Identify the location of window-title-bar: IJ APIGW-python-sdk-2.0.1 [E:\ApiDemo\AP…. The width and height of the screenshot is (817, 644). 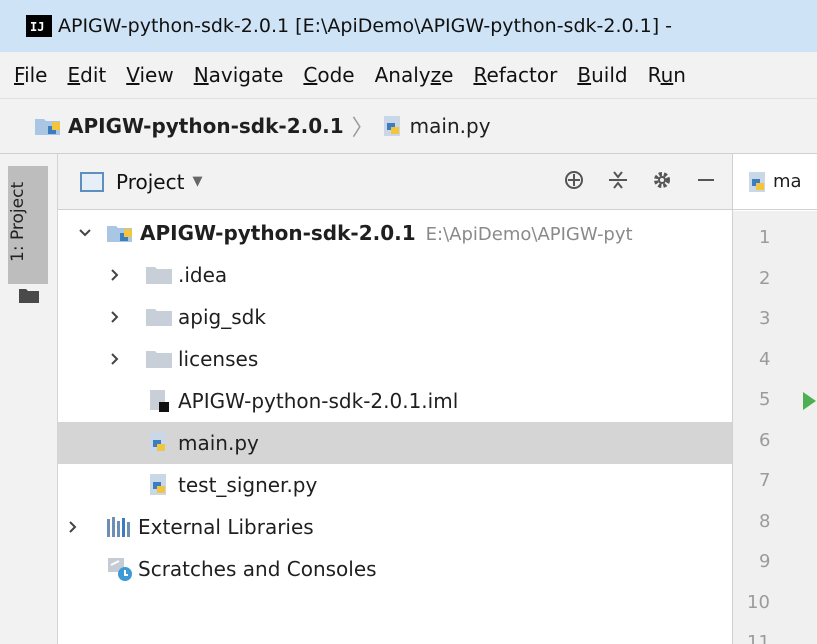
(408, 26).